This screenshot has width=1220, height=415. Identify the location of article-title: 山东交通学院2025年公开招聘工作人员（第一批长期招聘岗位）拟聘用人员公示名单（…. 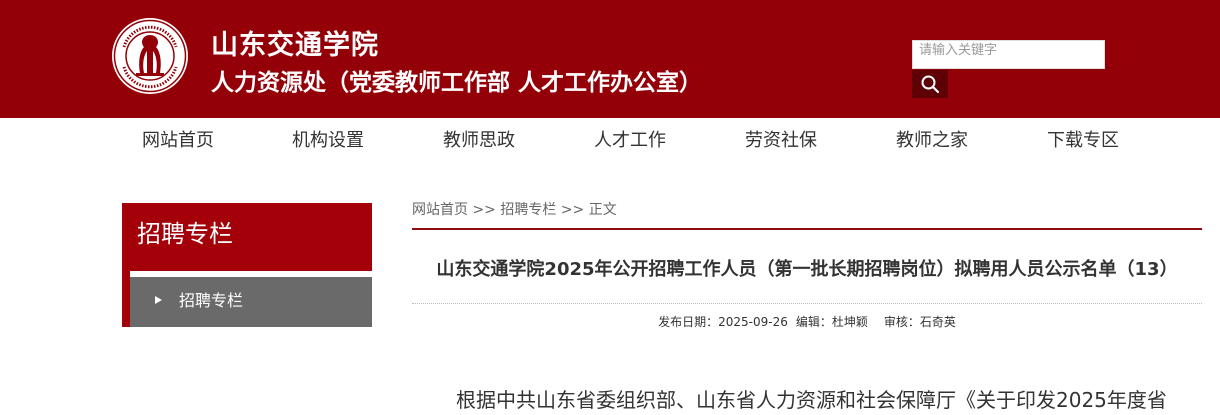
(807, 269).